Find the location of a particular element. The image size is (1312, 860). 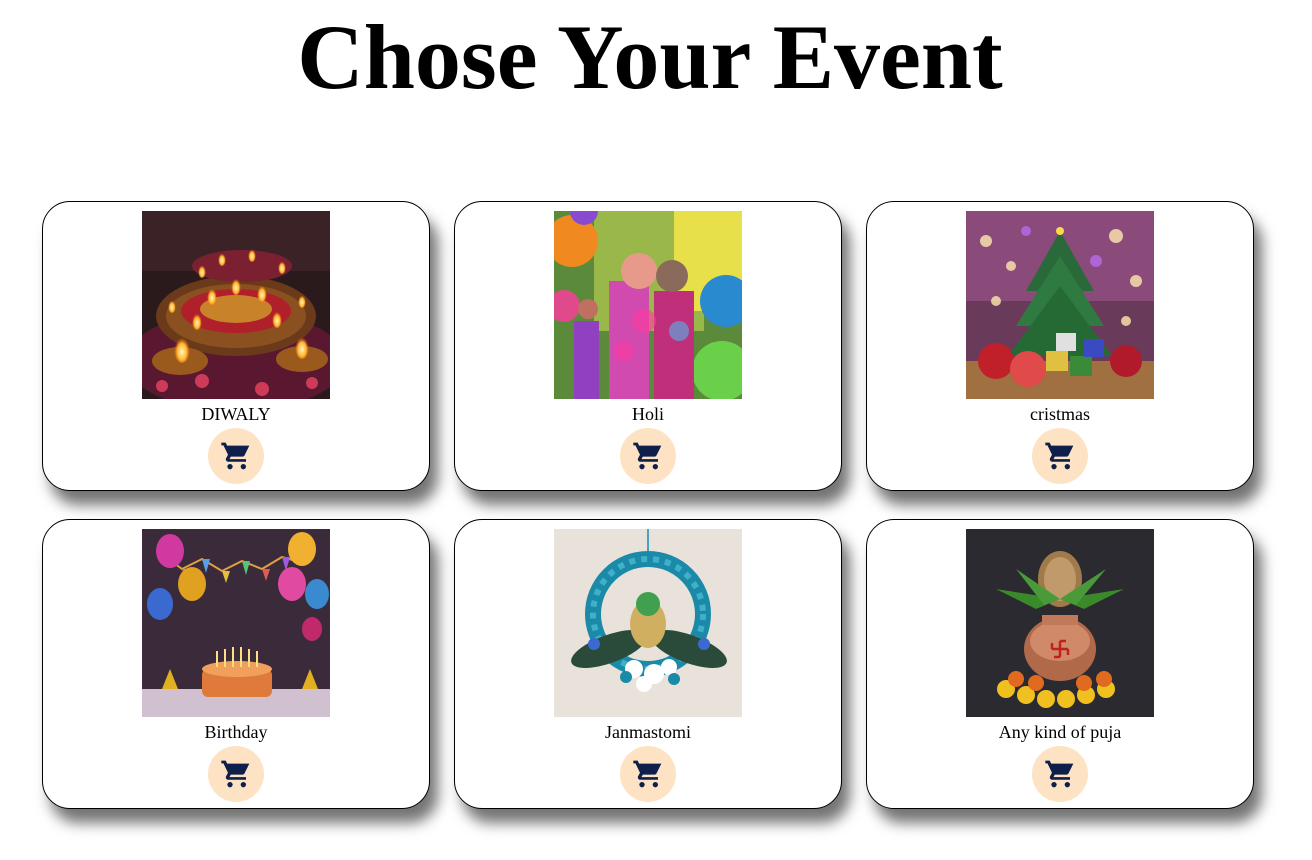

event-card-birthday: Birthday is located at coordinates (236, 664).